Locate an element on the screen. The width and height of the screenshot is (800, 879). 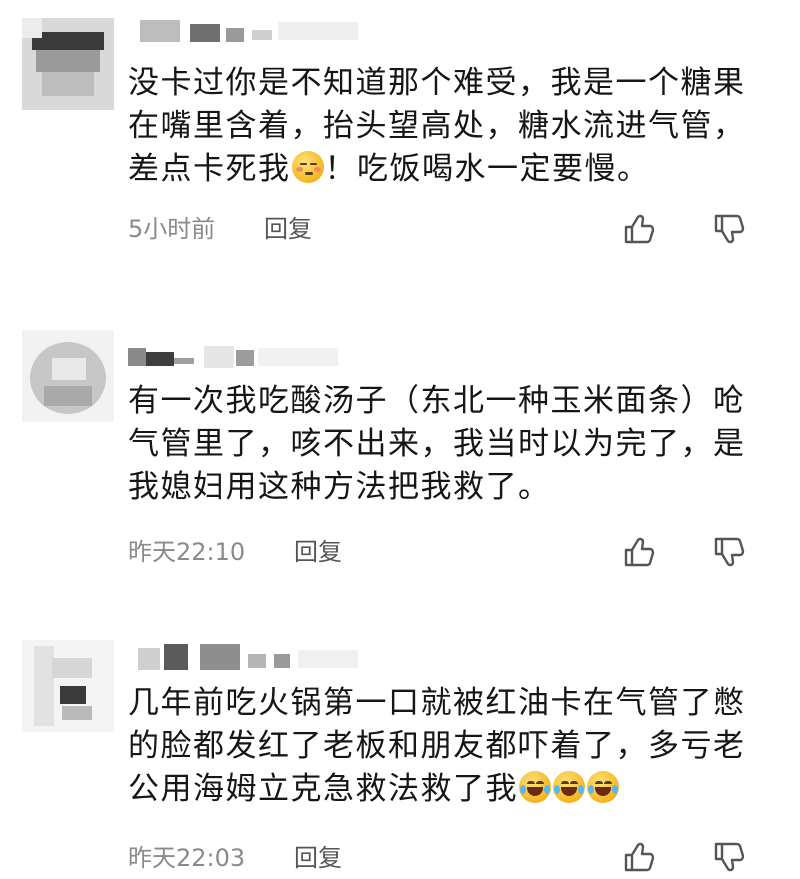
comment-meta: 昨天22:03 回复 is located at coordinates (448, 858).